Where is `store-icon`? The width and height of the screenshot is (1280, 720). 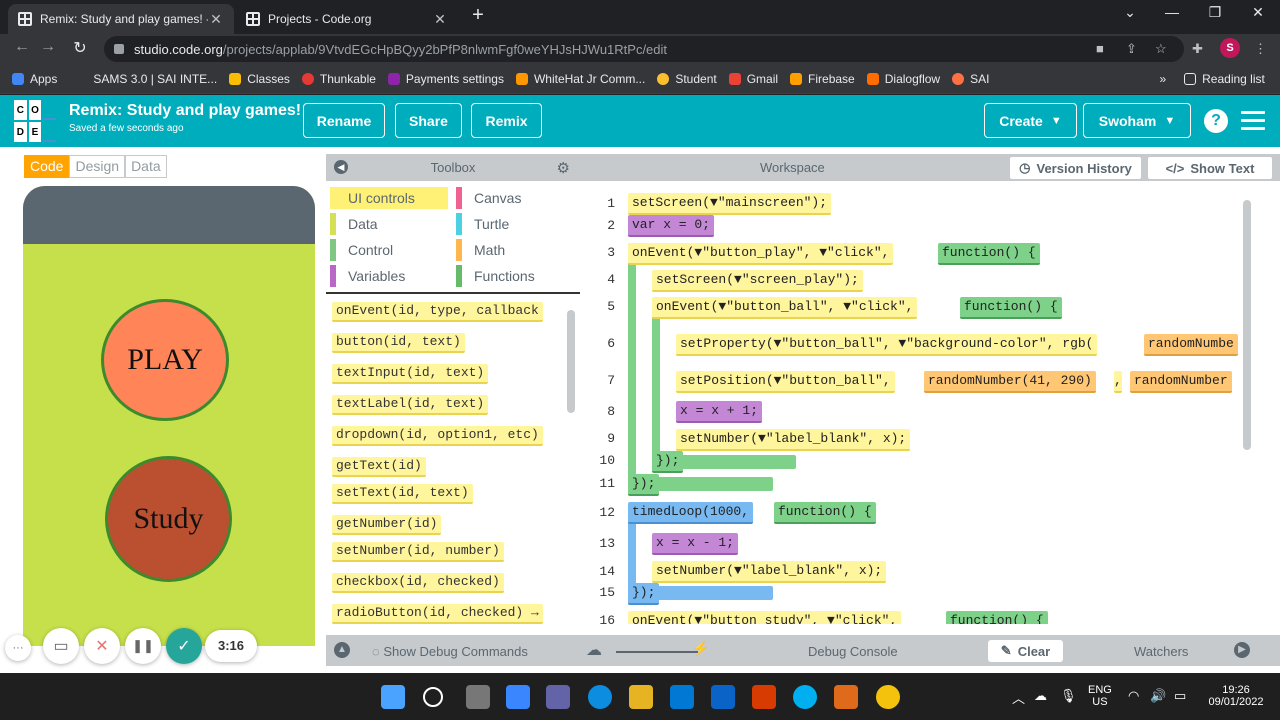
store-icon is located at coordinates (682, 697).